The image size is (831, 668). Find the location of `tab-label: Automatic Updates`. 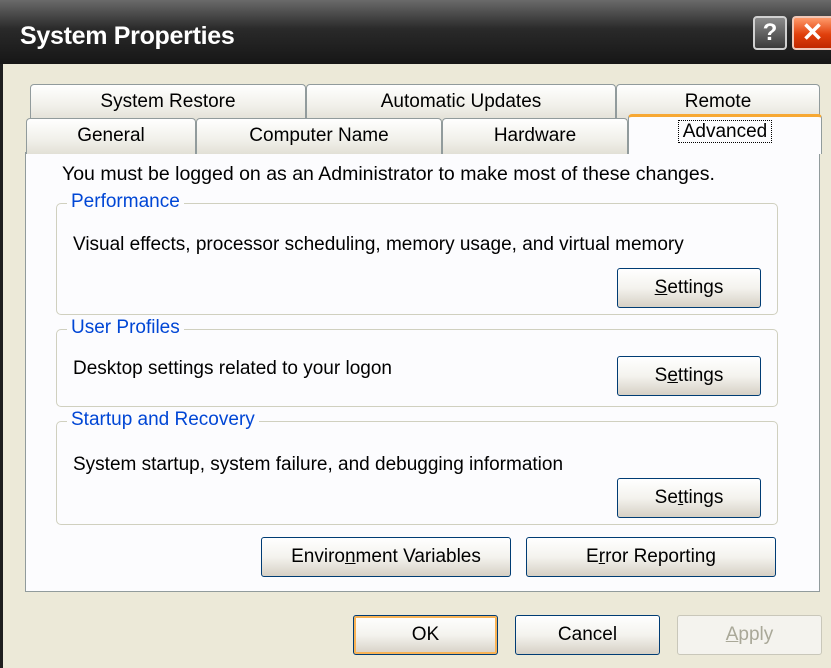

tab-label: Automatic Updates is located at coordinates (461, 101).